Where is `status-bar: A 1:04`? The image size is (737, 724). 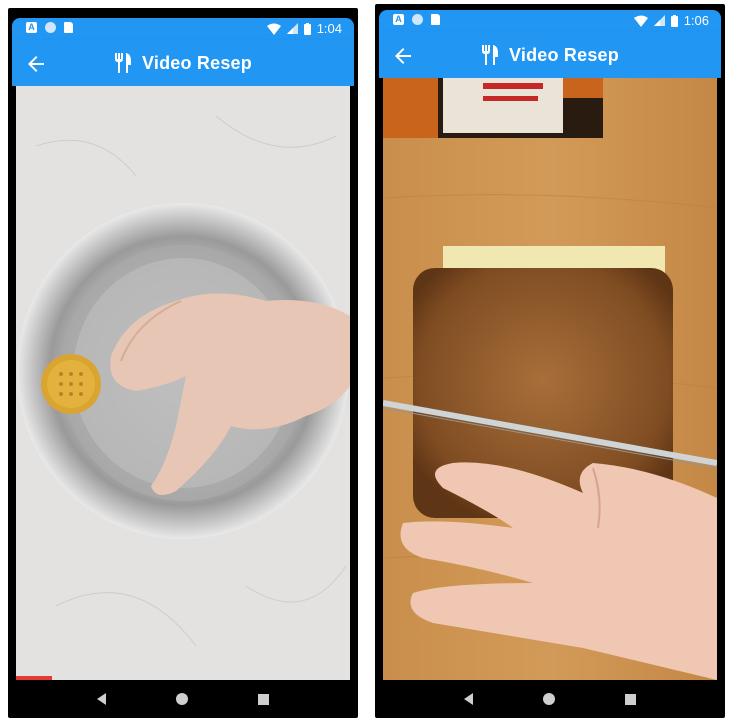 status-bar: A 1:04 is located at coordinates (183, 29).